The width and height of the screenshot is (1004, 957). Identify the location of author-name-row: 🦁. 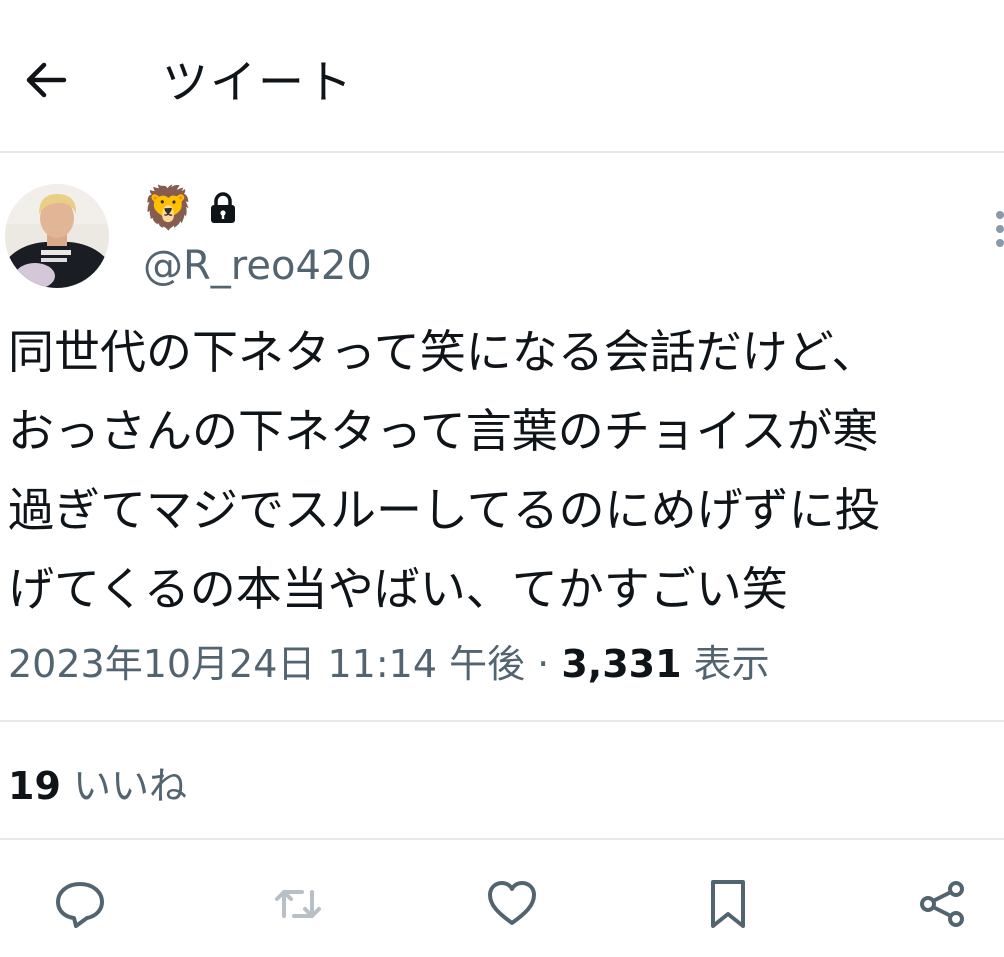
(190, 208).